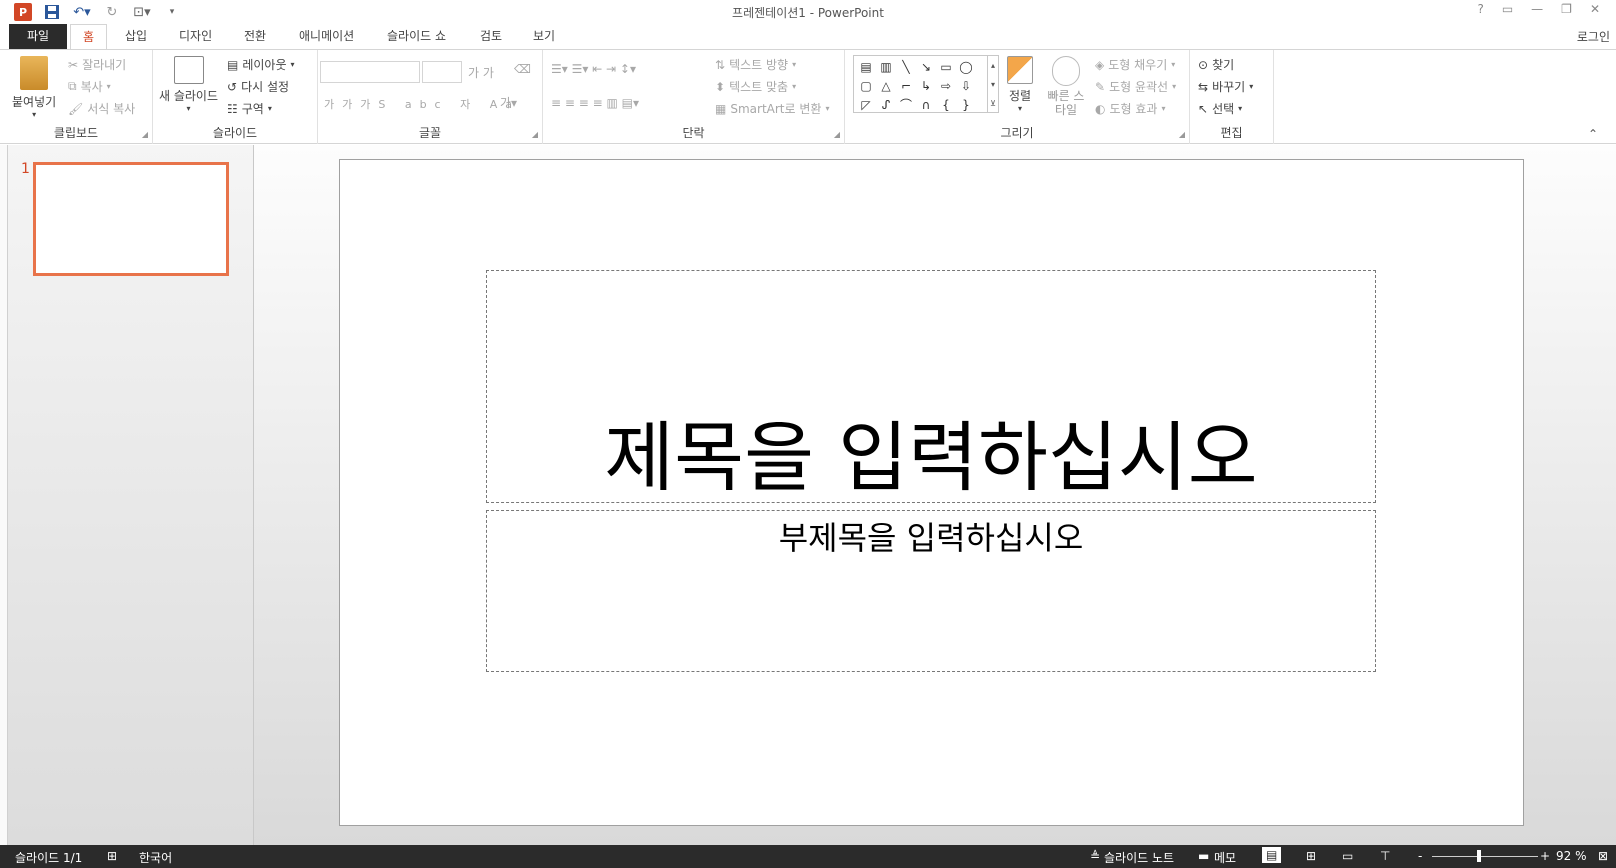 Image resolution: width=1616 pixels, height=868 pixels. Describe the element at coordinates (772, 108) in the screenshot. I see `smartart-button: ▦ SmartArt로 변환 ▾` at that location.